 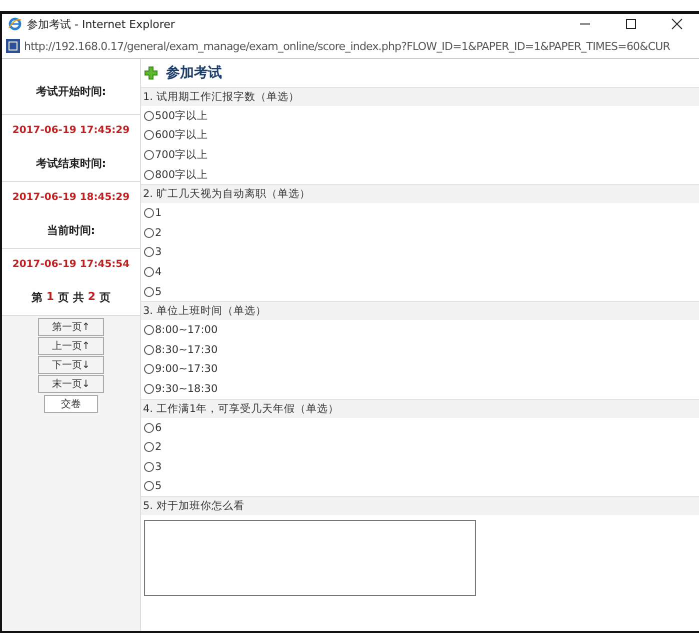 I want to click on submit-button: 交卷, so click(x=71, y=404).